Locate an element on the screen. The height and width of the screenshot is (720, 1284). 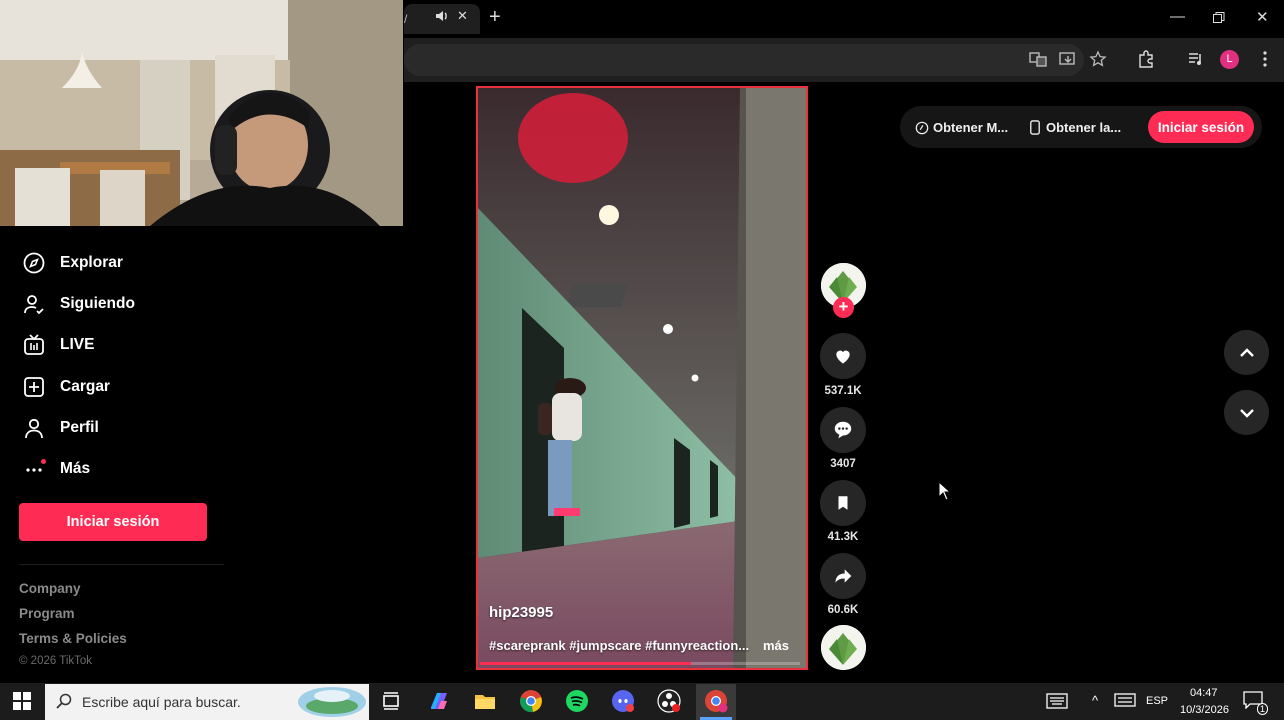
language-indicator: ESP is located at coordinates (1157, 701).